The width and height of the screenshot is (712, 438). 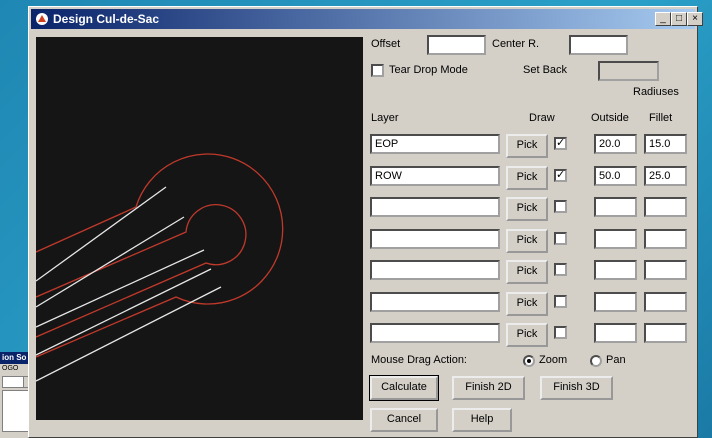 I want to click on finish-2d-button: Finish 2D, so click(x=488, y=388).